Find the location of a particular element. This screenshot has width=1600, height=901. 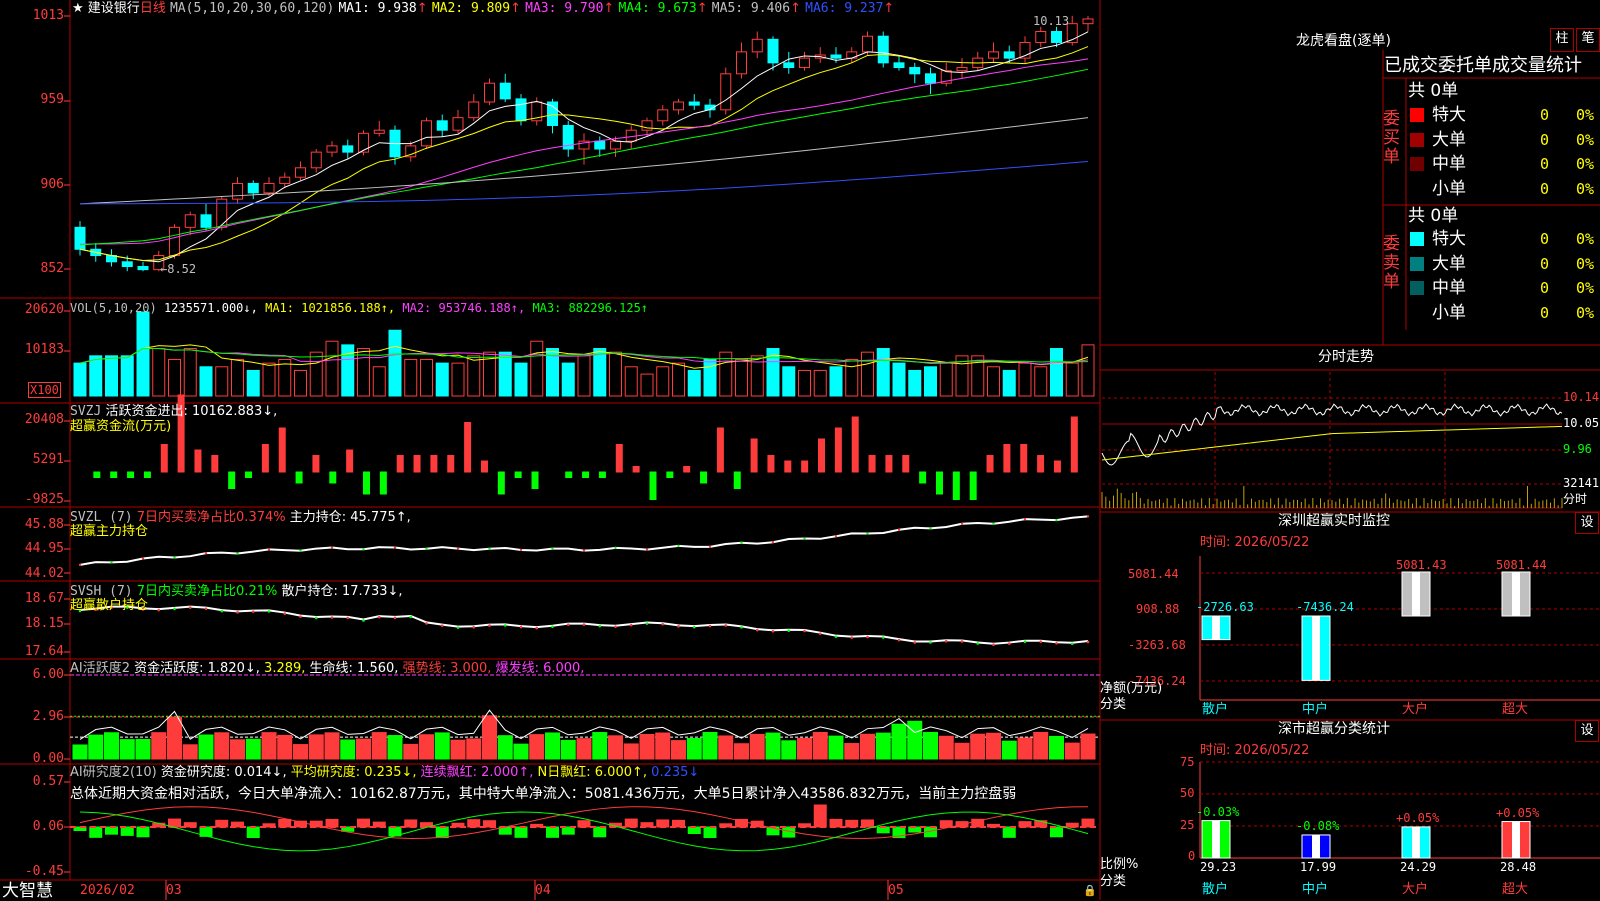

sz-class-axis-0: 75 is located at coordinates (1187, 762).